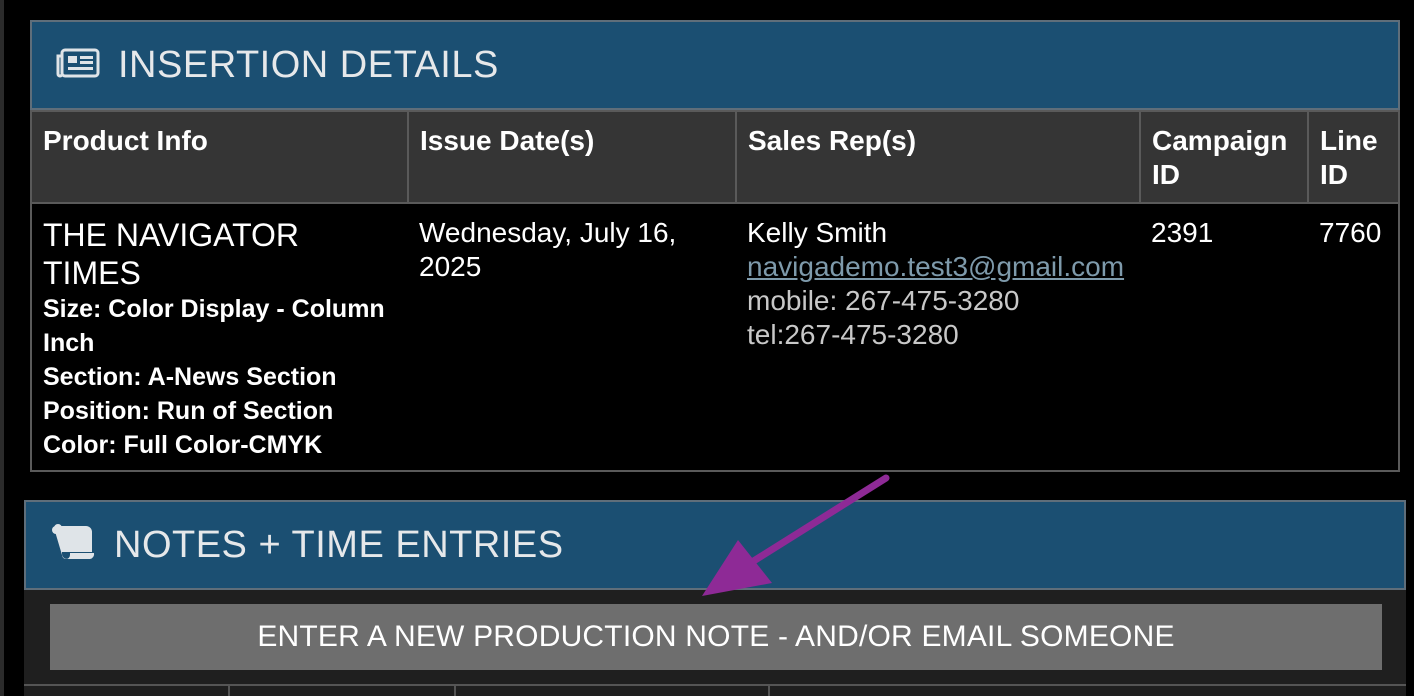  Describe the element at coordinates (817, 232) in the screenshot. I see `sales-rep-name: Kelly Smith` at that location.